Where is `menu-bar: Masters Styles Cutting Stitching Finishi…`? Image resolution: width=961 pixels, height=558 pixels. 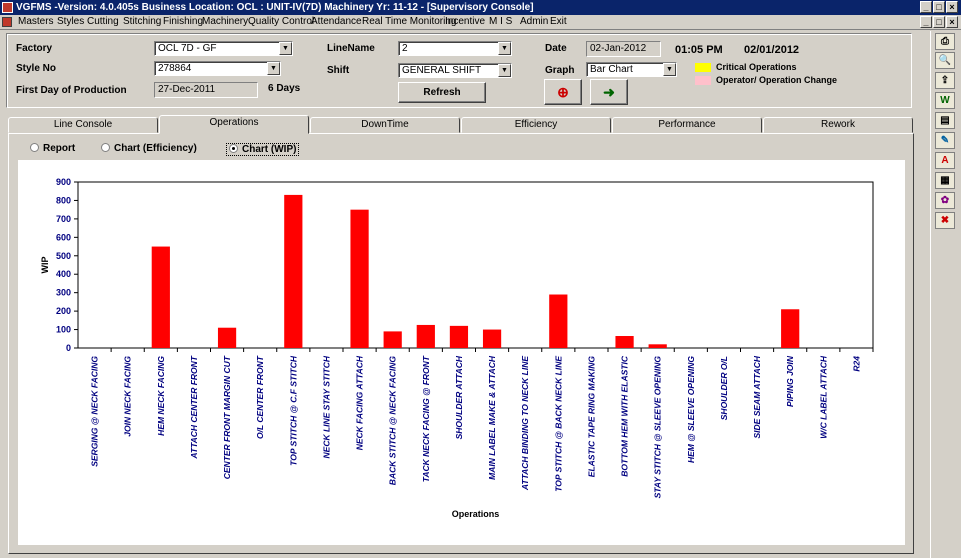
menu-bar: Masters Styles Cutting Stitching Finishi… is located at coordinates (480, 22).